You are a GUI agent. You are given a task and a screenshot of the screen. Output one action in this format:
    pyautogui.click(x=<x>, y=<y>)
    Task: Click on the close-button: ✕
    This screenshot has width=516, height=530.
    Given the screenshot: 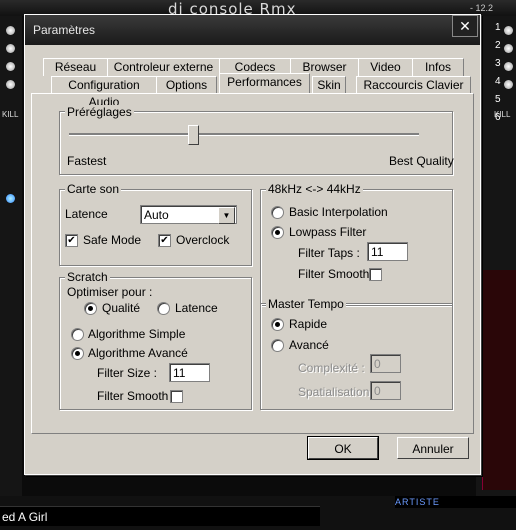 What is the action you would take?
    pyautogui.click(x=465, y=26)
    